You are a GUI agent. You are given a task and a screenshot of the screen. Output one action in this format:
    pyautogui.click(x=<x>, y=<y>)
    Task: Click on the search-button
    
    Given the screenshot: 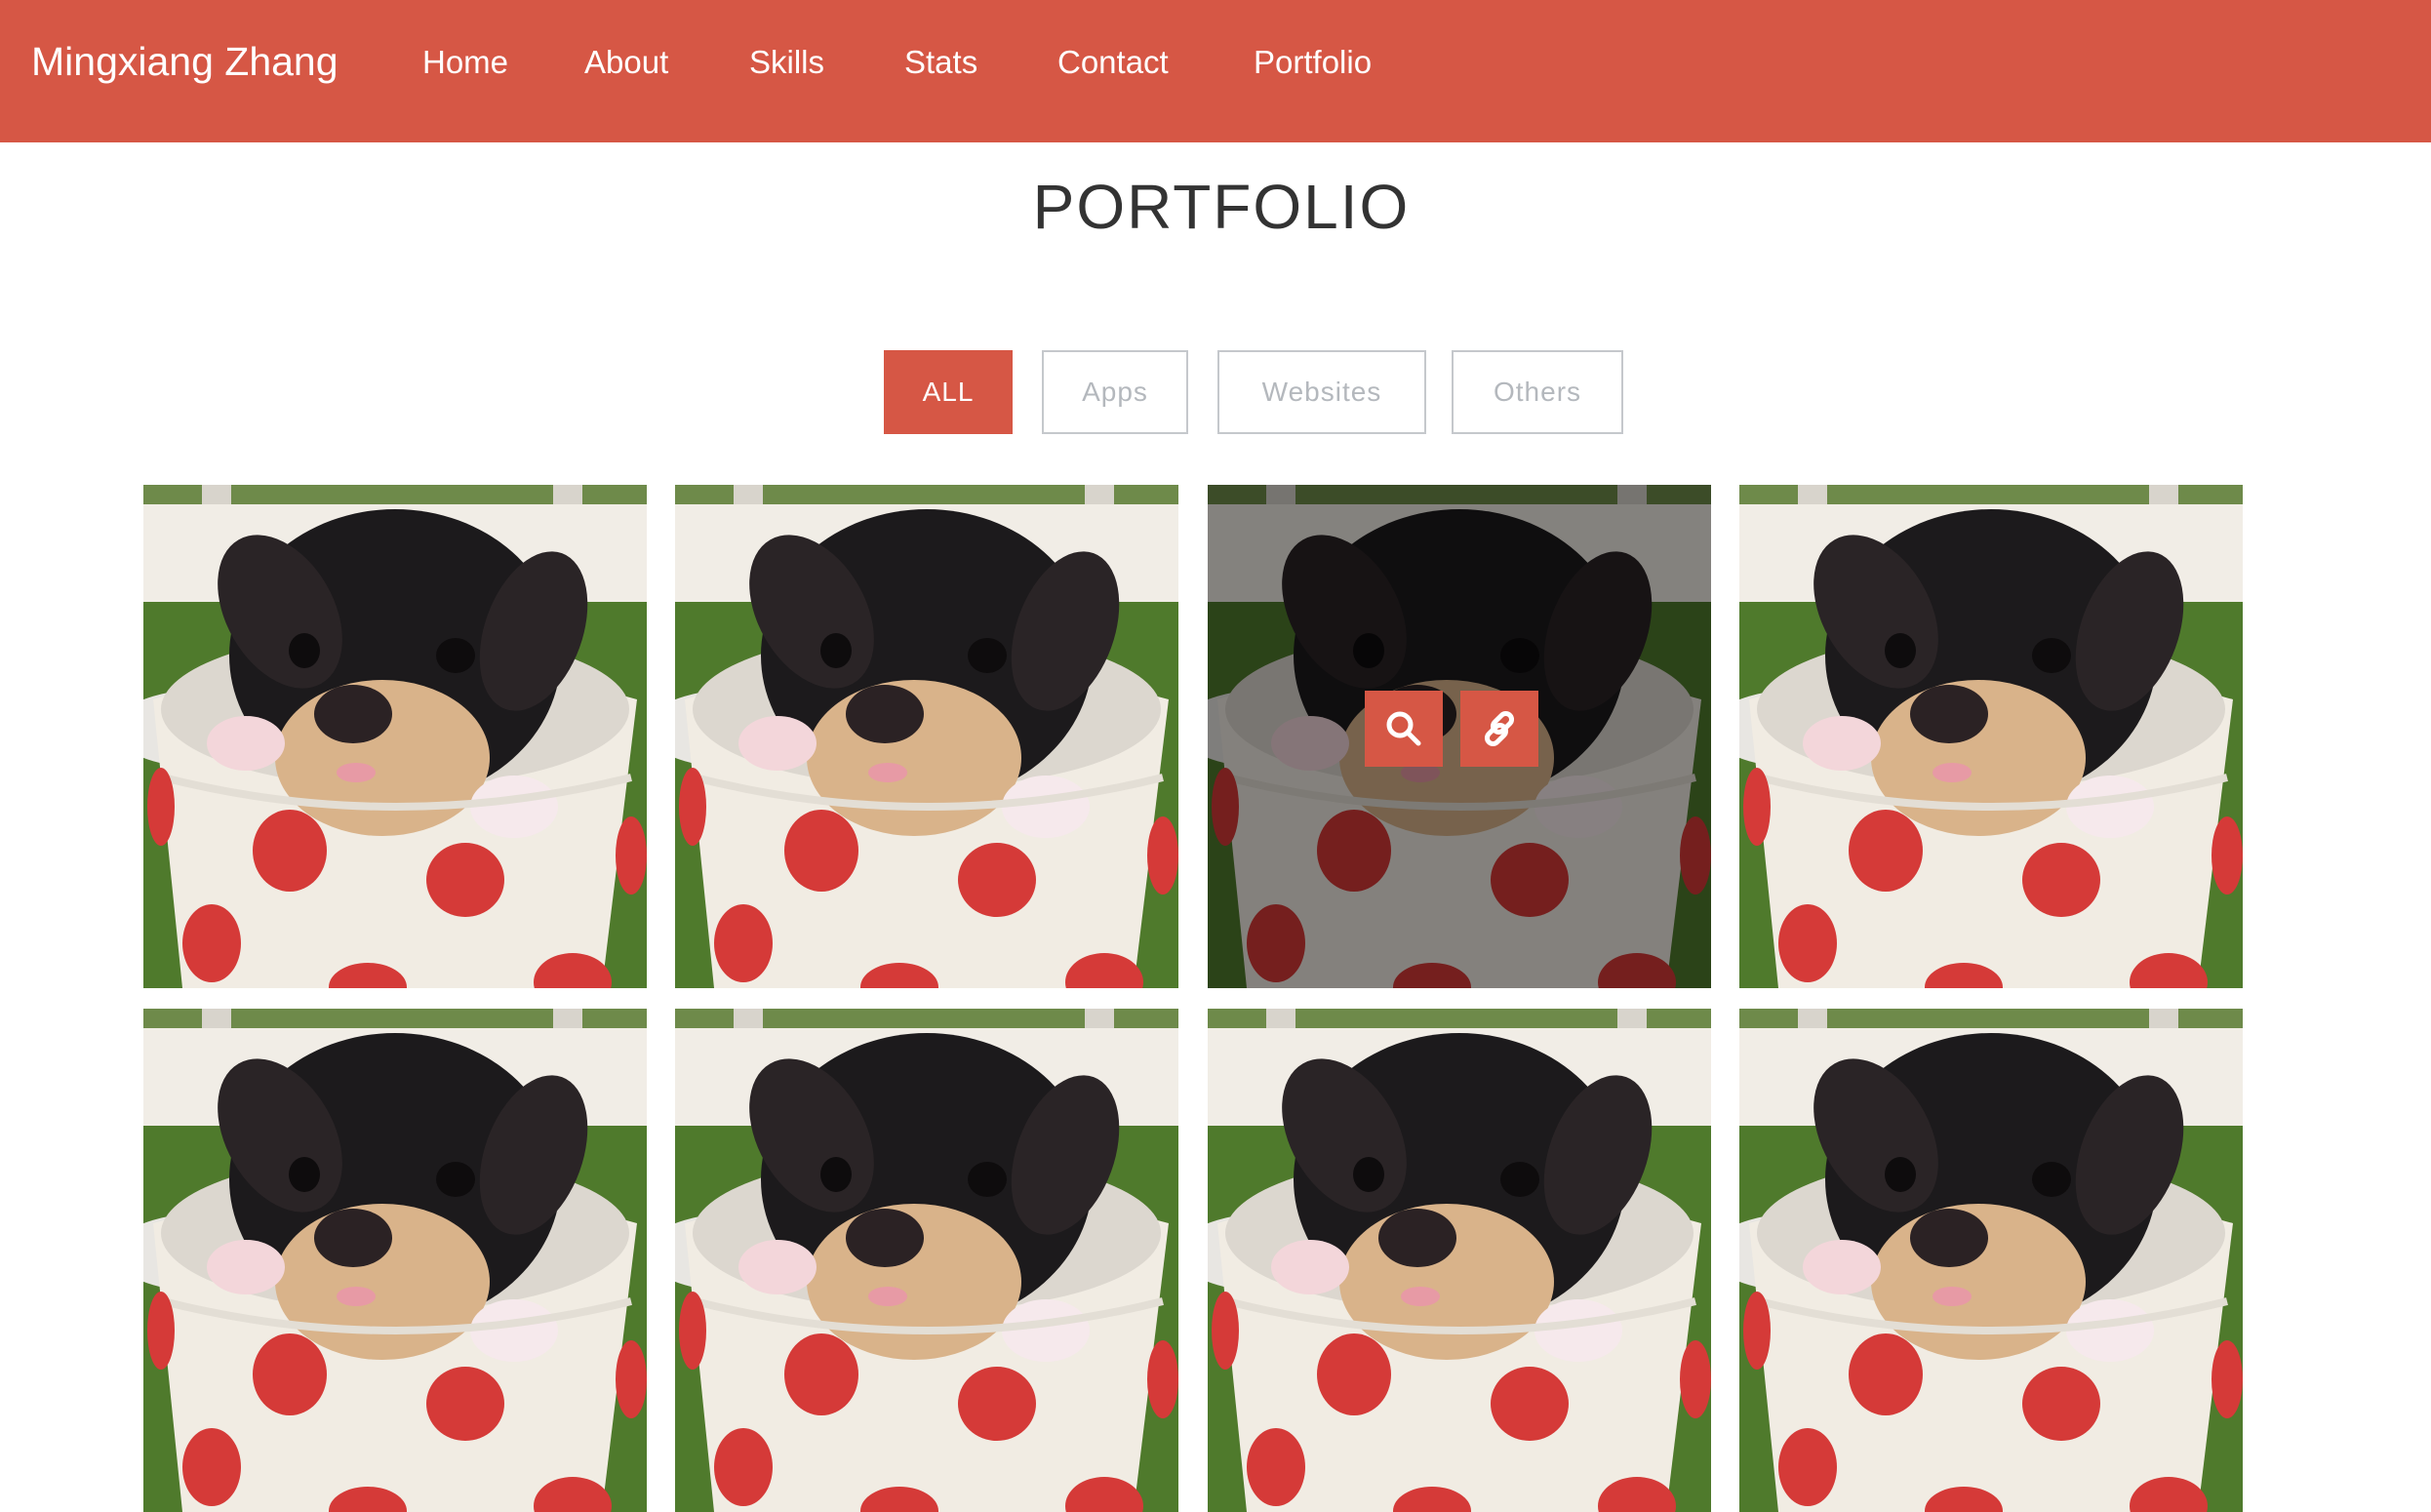 What is the action you would take?
    pyautogui.click(x=1404, y=729)
    